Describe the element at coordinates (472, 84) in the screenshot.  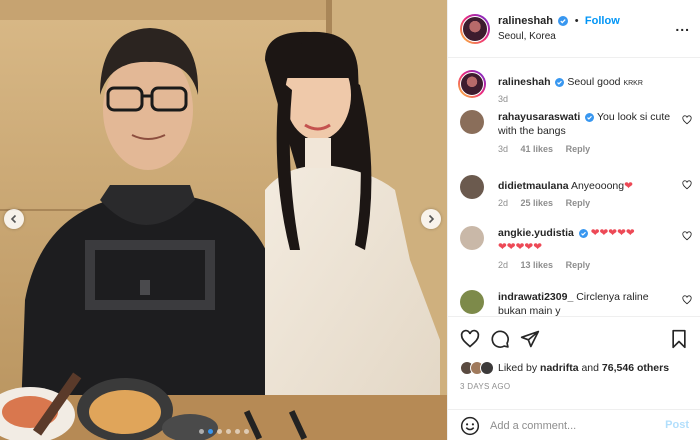
I see `caption-avatar` at that location.